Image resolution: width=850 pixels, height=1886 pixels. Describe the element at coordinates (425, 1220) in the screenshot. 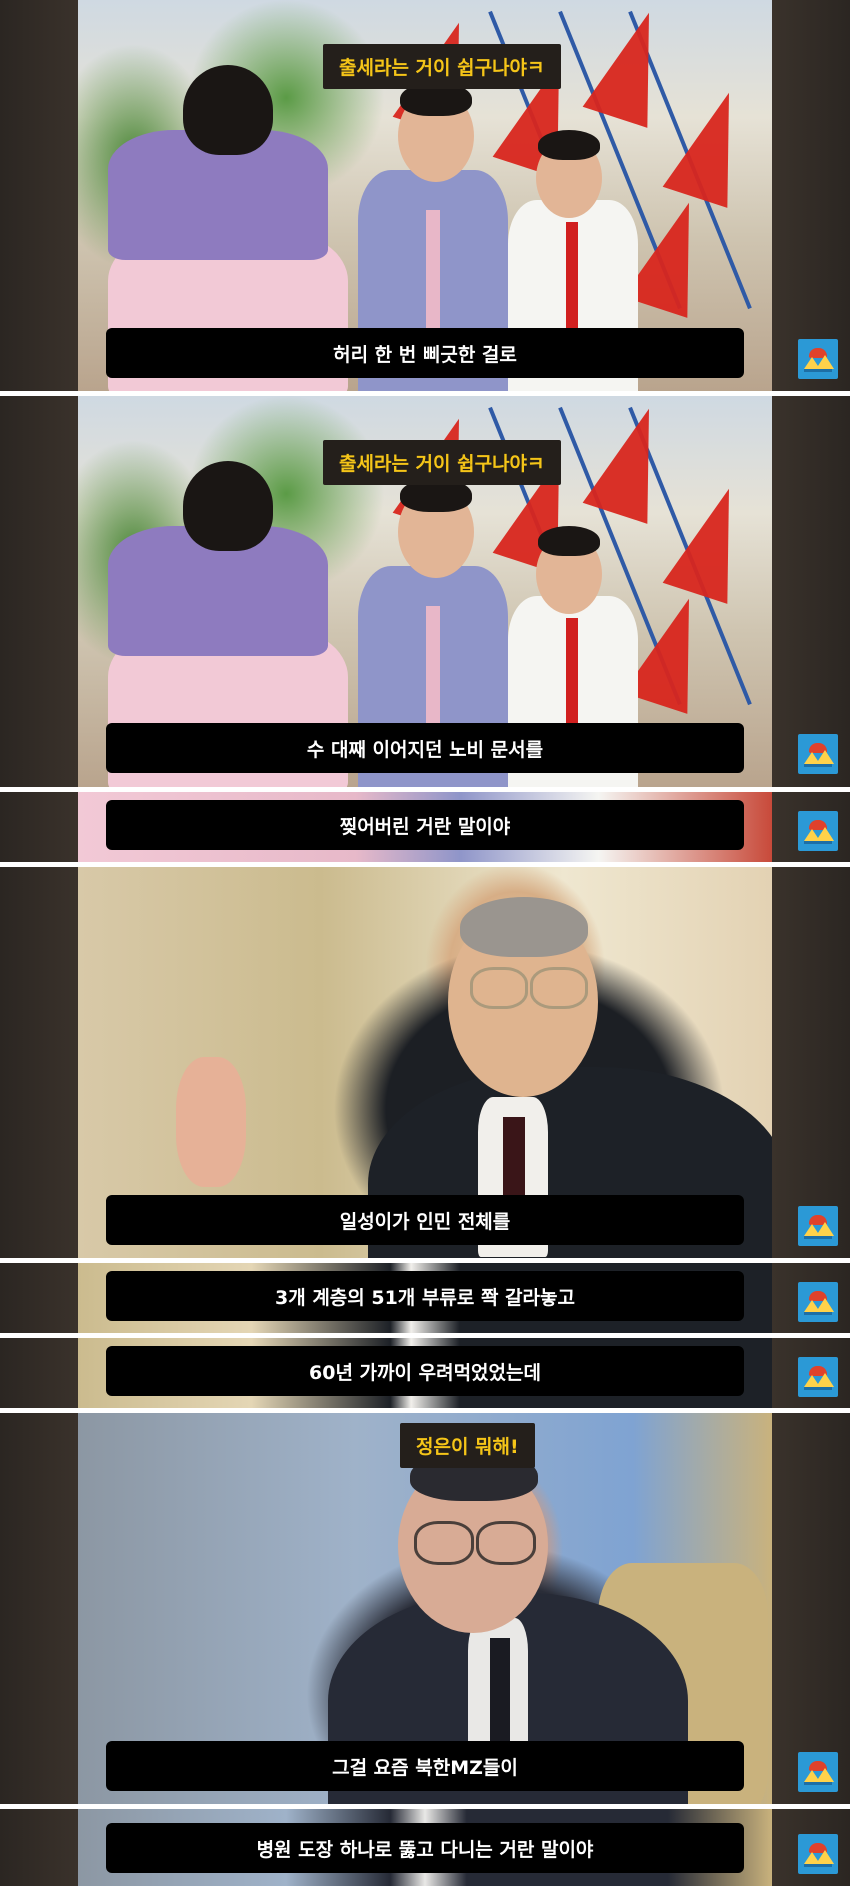

I see `subtitle-bar: 일성이가 인민 전체를` at that location.